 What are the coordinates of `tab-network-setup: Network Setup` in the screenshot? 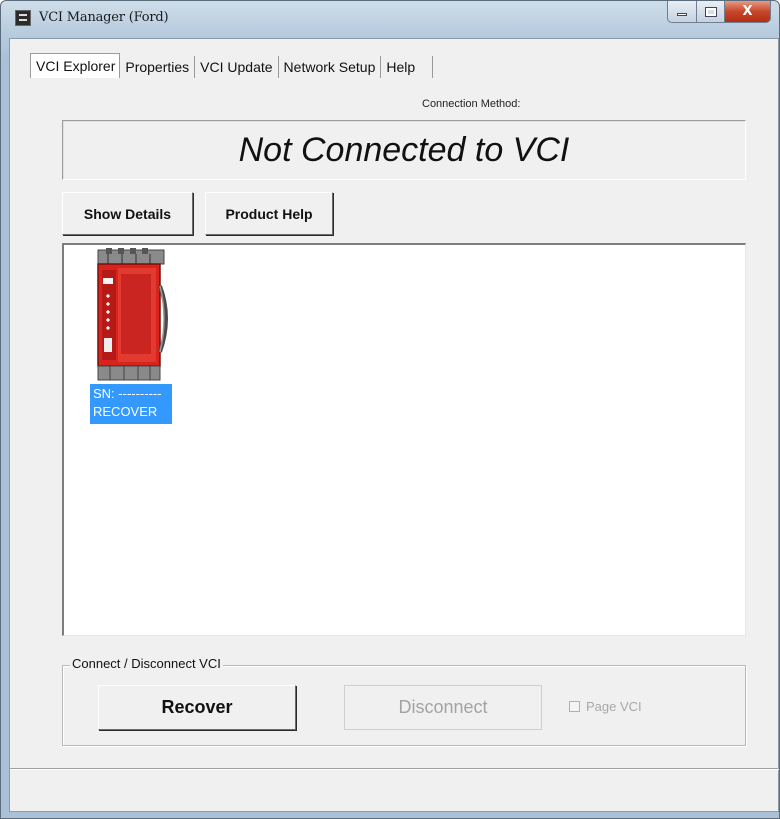 It's located at (330, 67).